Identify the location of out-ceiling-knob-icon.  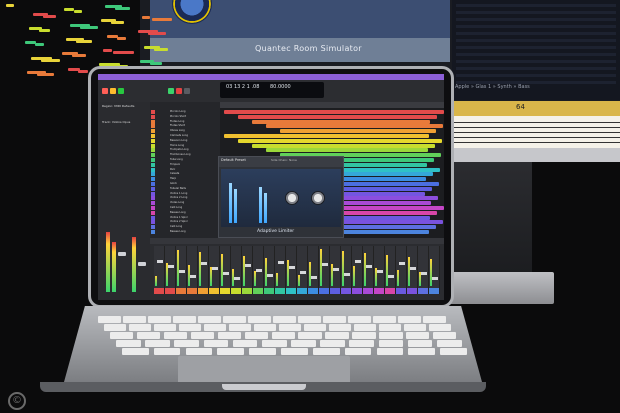
(318, 198).